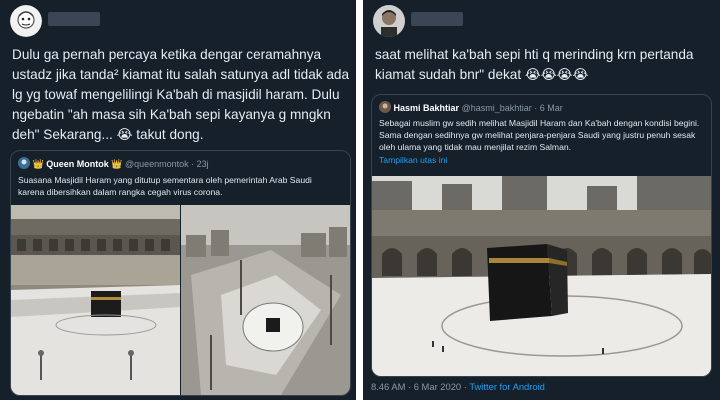 The width and height of the screenshot is (720, 400). What do you see at coordinates (167, 164) in the screenshot?
I see `quote-handle-time: @queenmontok · 23j` at bounding box center [167, 164].